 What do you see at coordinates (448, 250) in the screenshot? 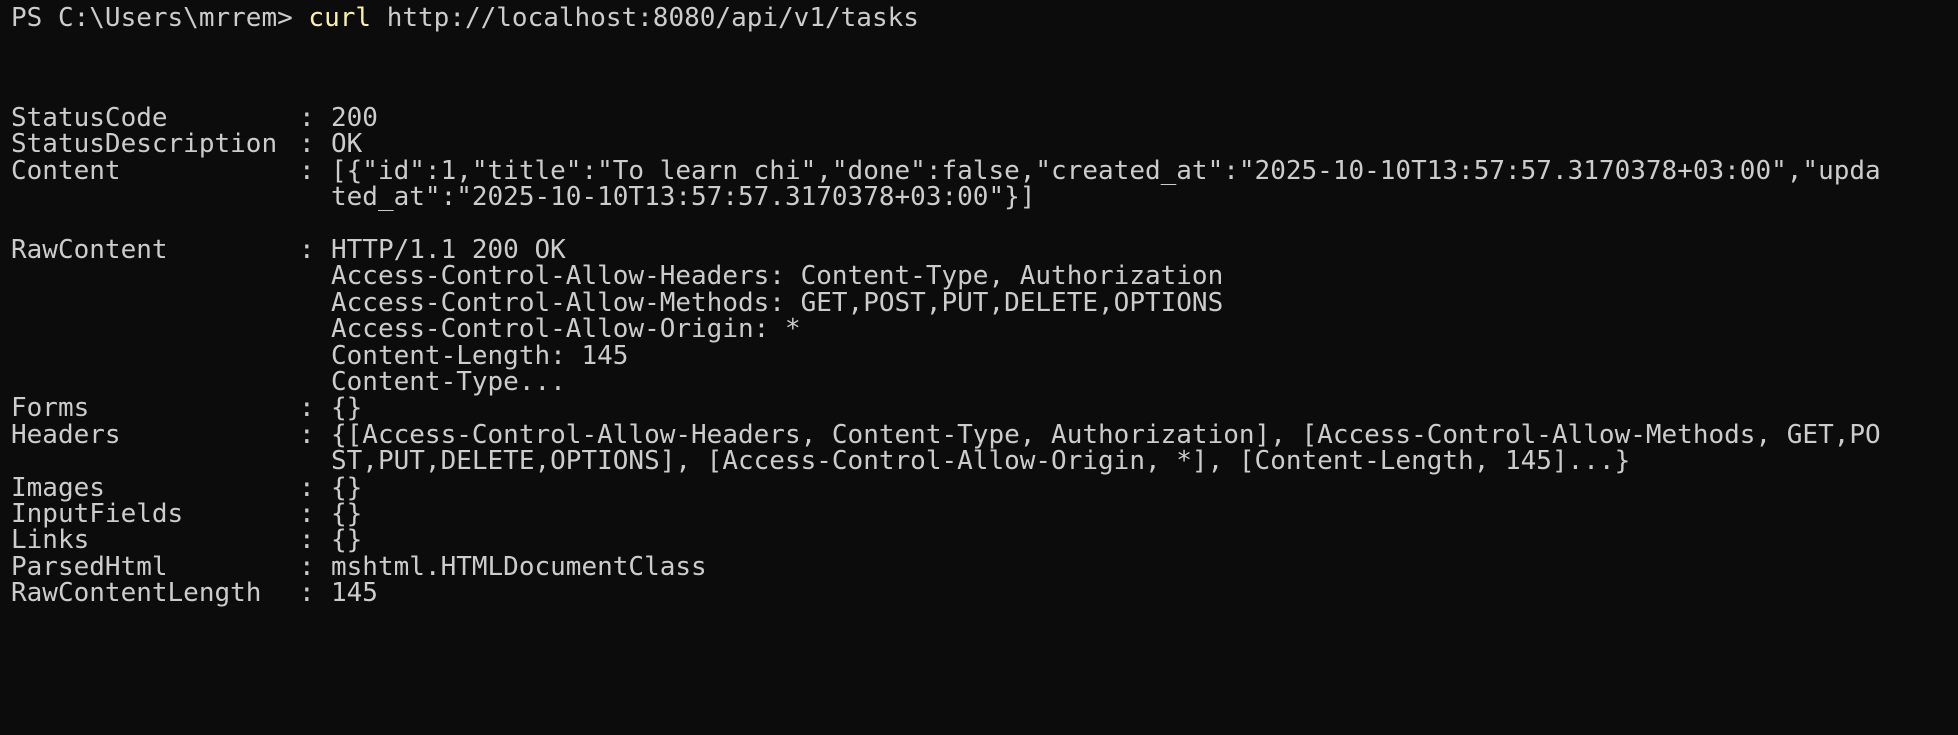
I see `value-line: HTTP/1.1 200 OK` at bounding box center [448, 250].